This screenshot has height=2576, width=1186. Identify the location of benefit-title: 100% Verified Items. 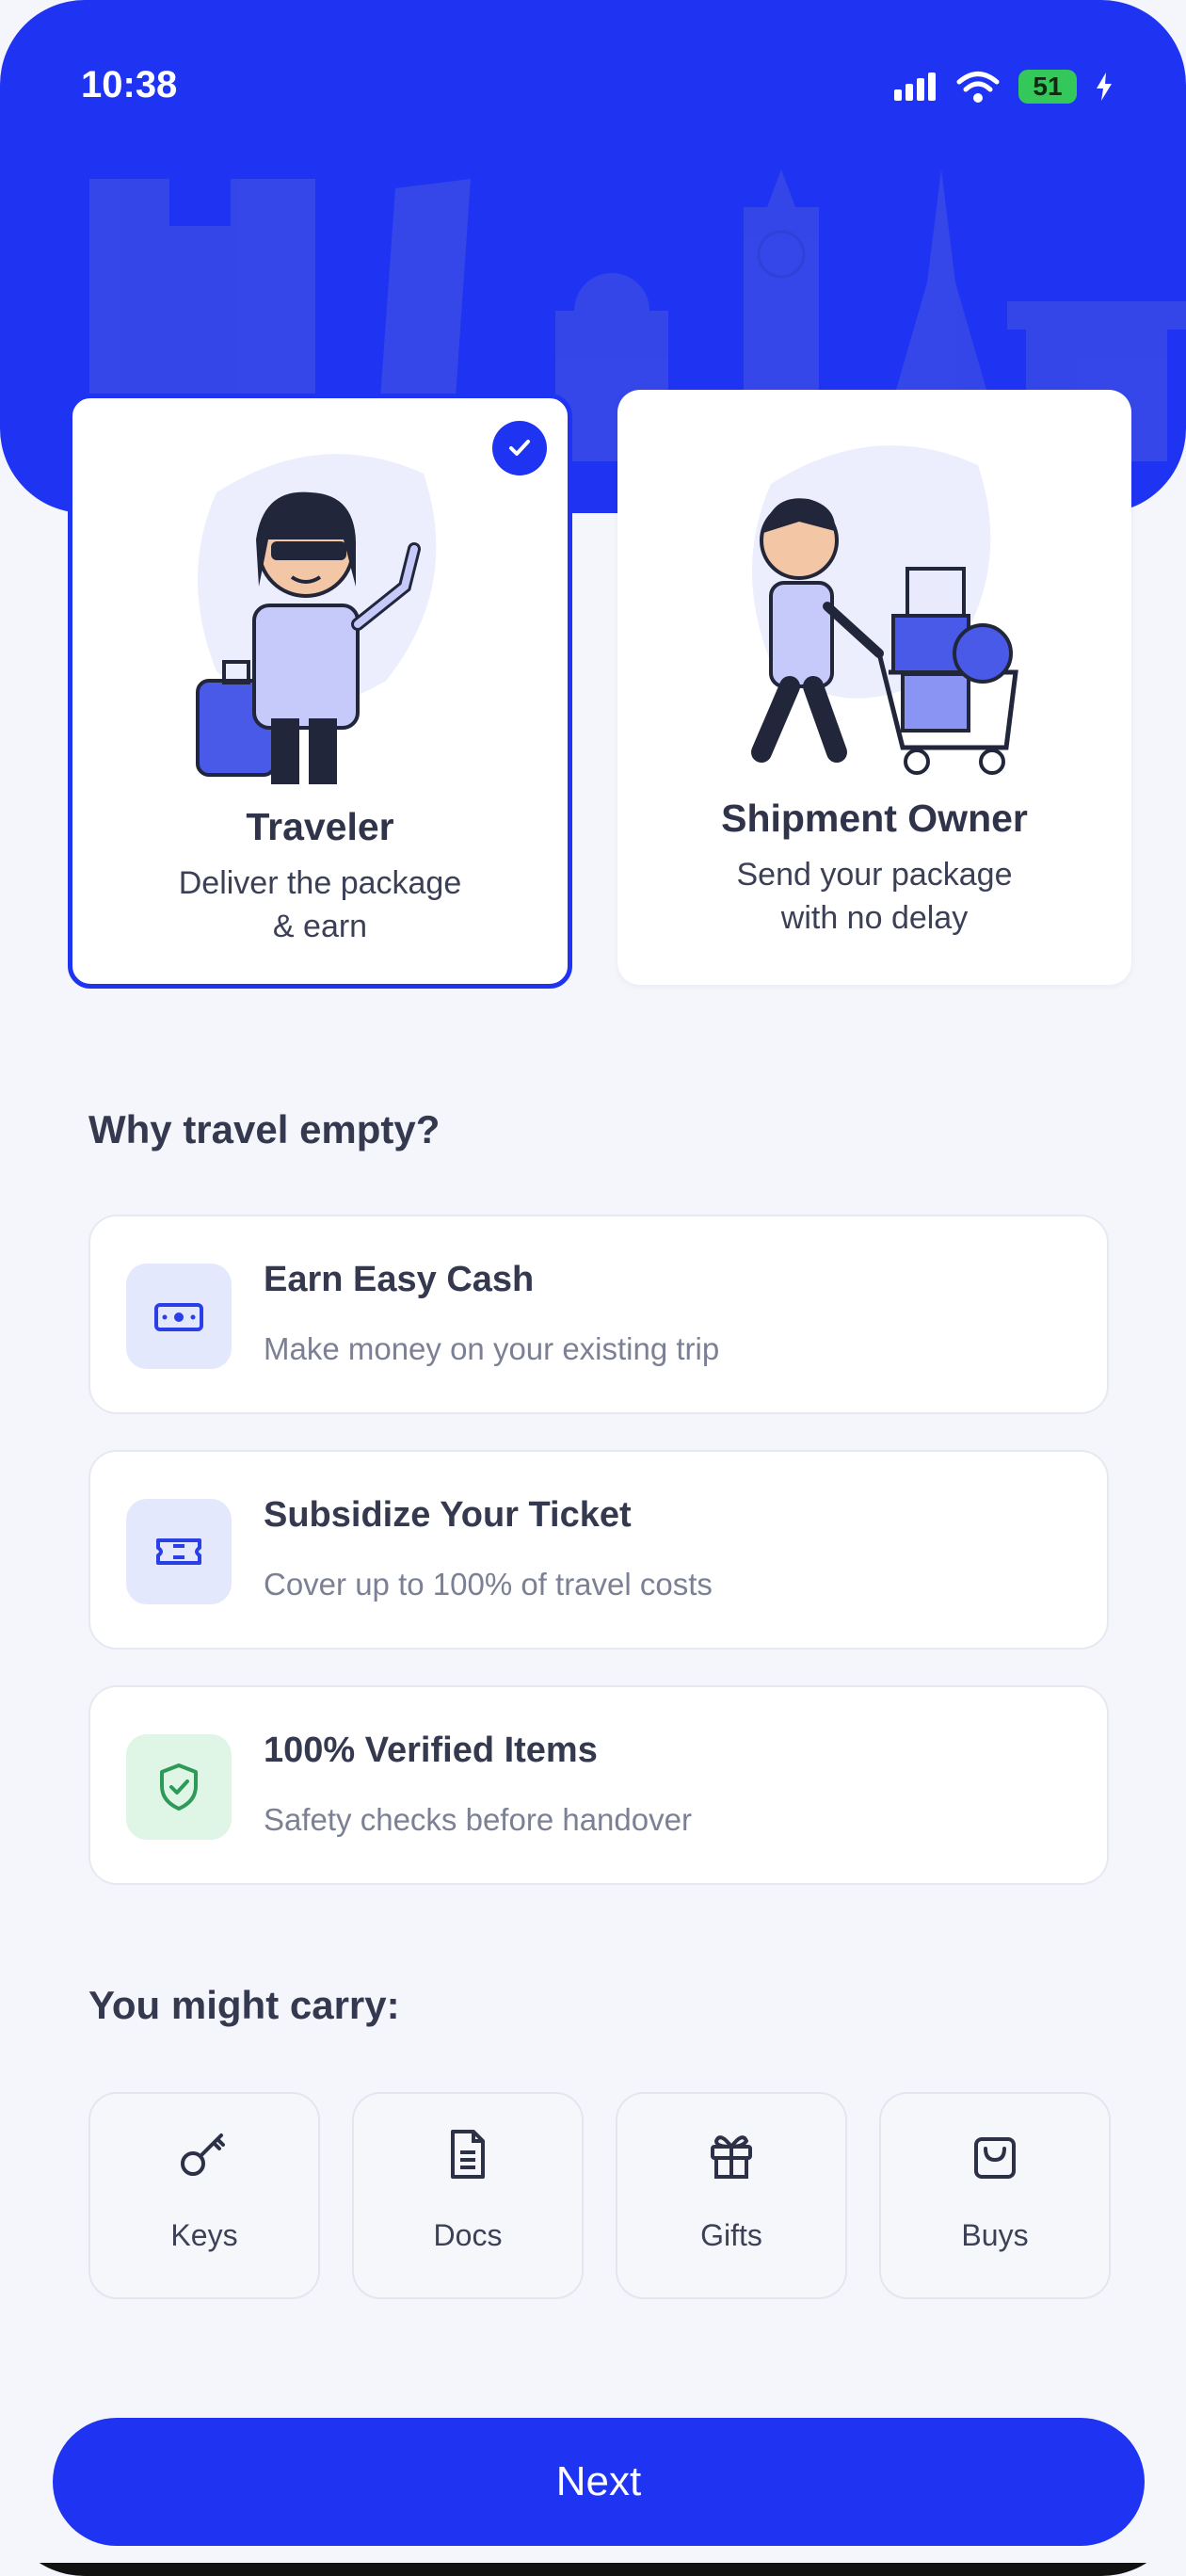
(431, 1750).